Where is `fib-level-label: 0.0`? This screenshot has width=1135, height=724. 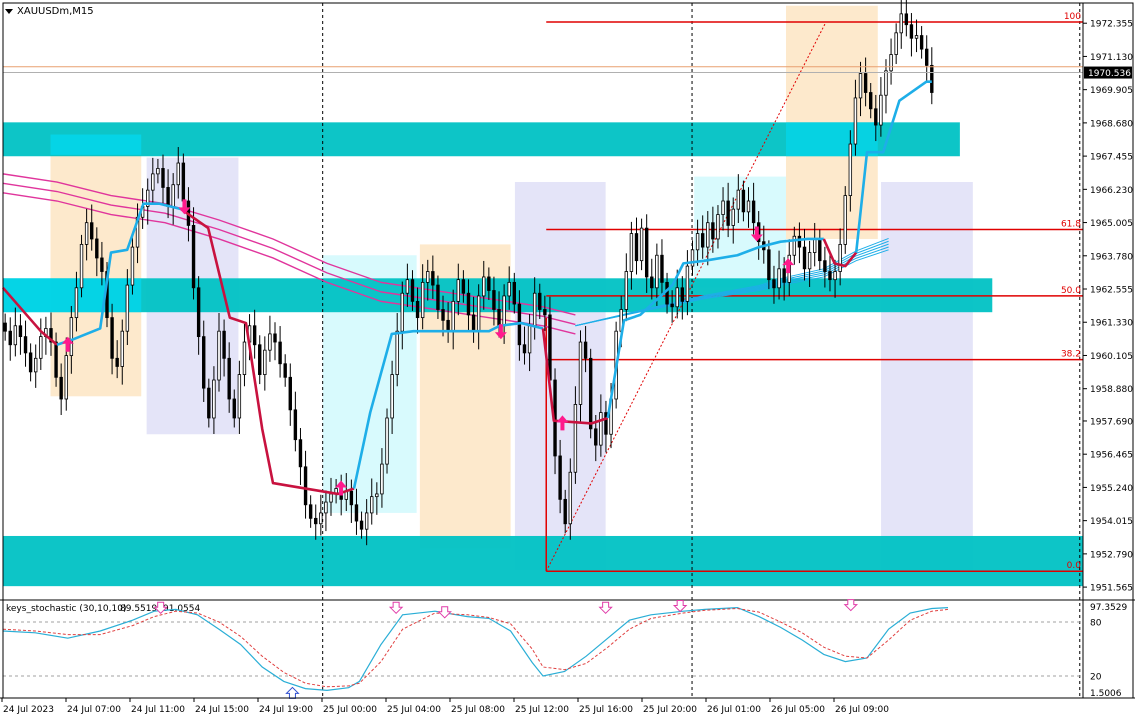 fib-level-label: 0.0 is located at coordinates (1074, 566).